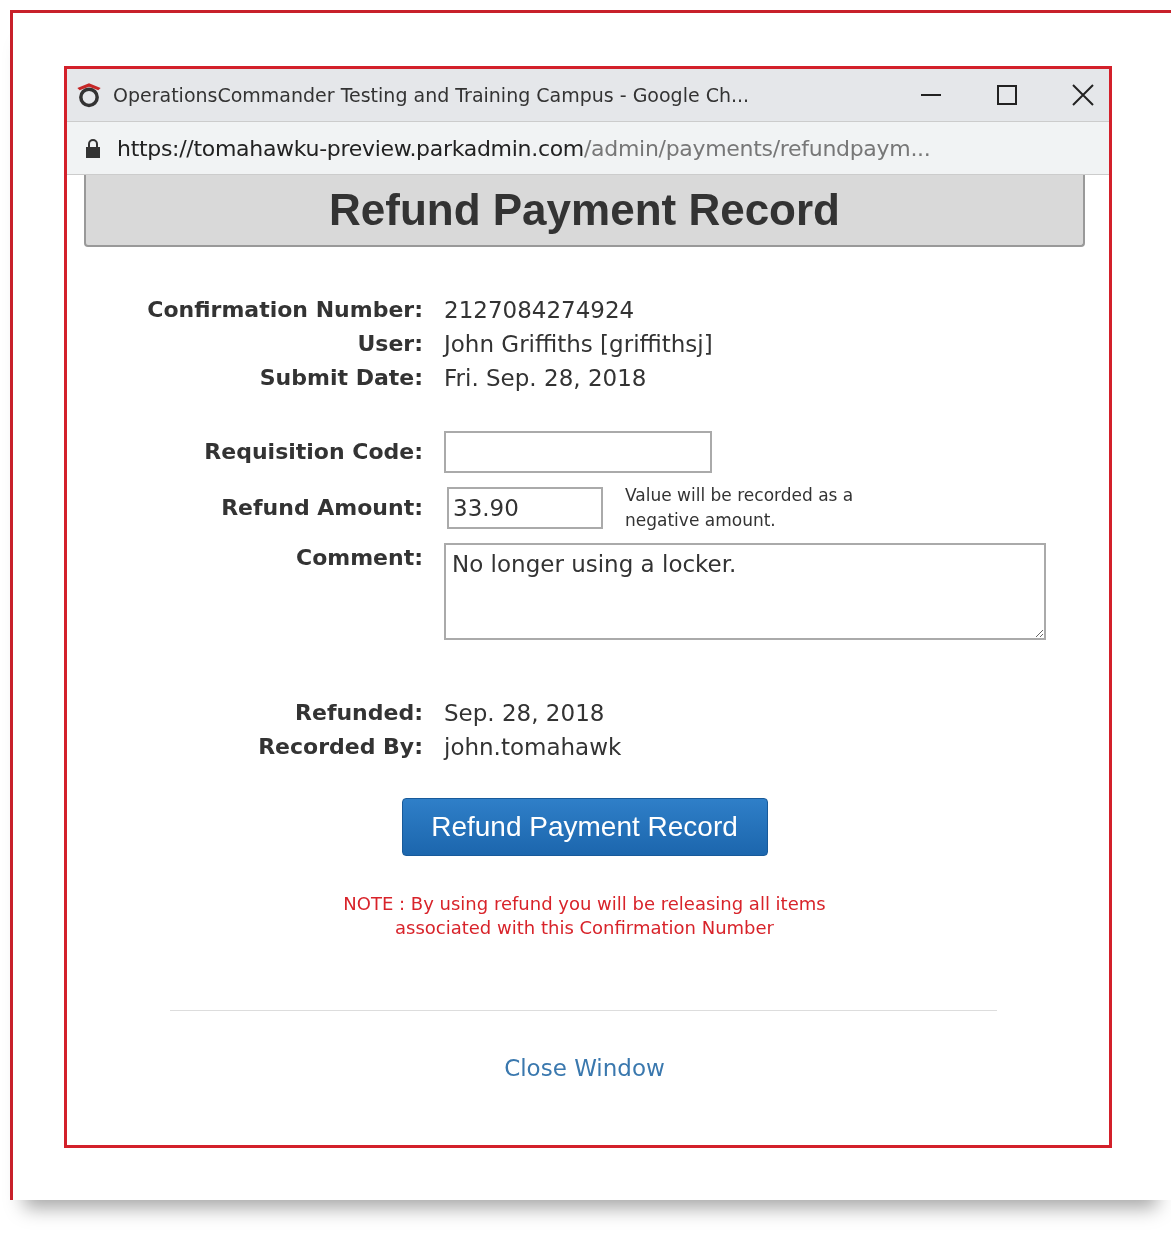  I want to click on app-logo-icon, so click(89, 95).